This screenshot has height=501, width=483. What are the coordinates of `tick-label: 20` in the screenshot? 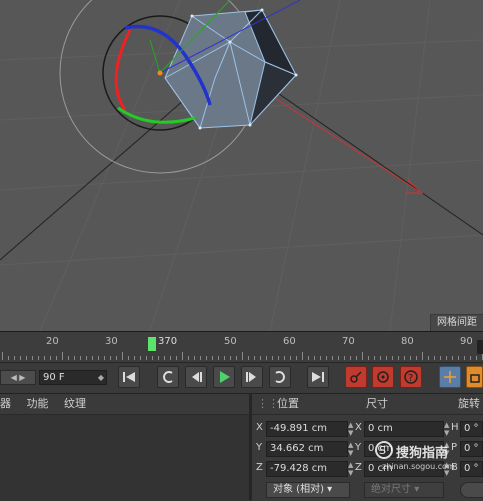 It's located at (52, 341).